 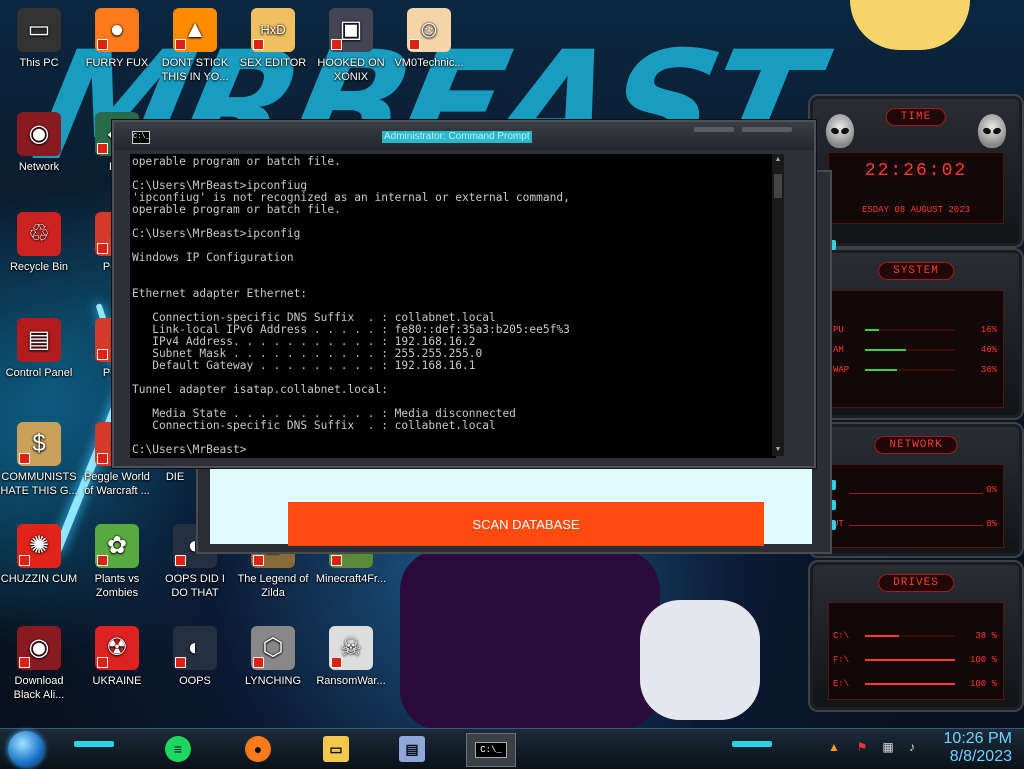 What do you see at coordinates (986, 636) in the screenshot?
I see `drives-value: 38 %` at bounding box center [986, 636].